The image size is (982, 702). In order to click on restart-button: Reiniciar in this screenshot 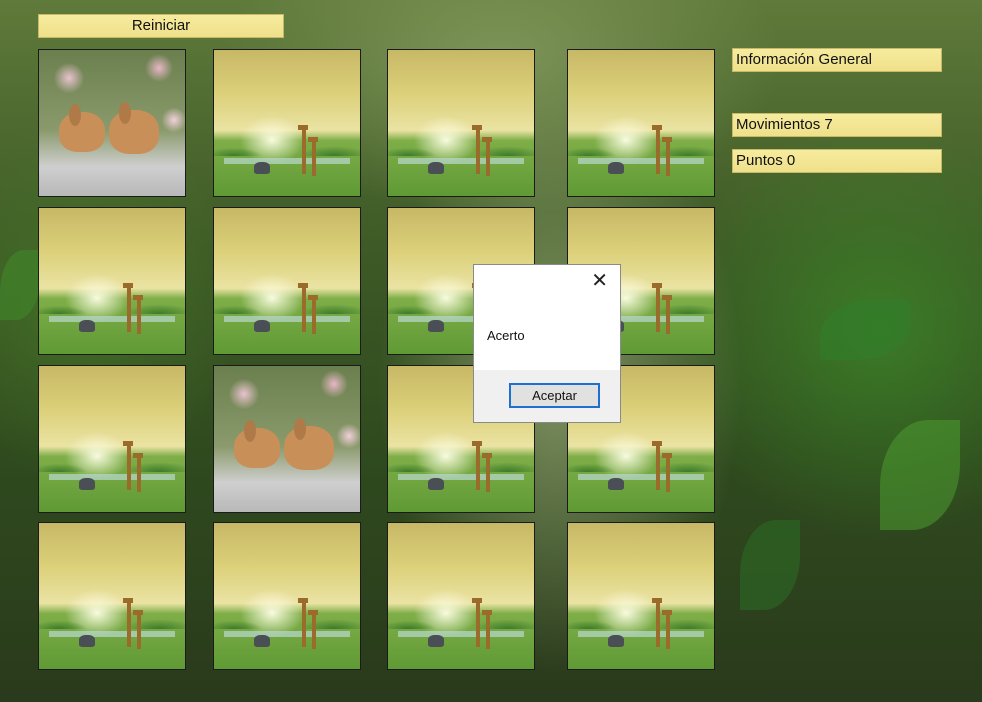, I will do `click(161, 26)`.